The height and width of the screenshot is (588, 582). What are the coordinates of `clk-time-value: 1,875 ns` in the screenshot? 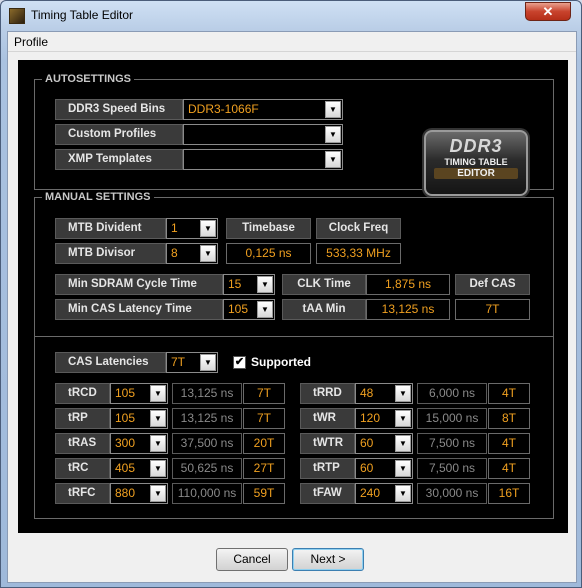 It's located at (408, 284).